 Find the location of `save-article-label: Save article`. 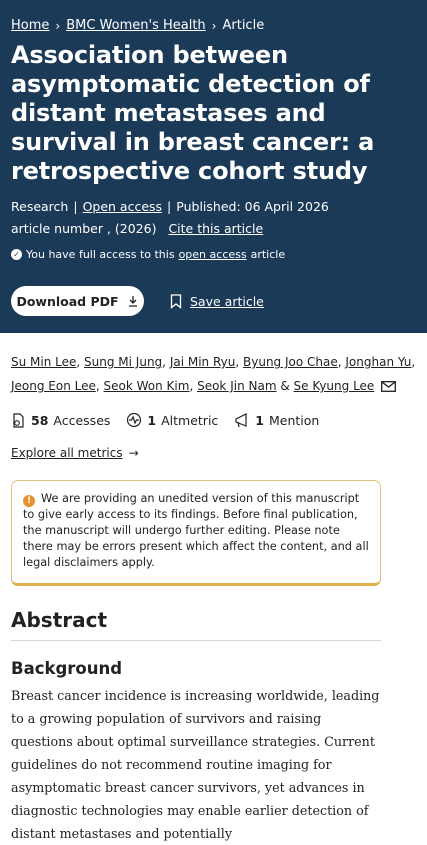

save-article-label: Save article is located at coordinates (227, 301).